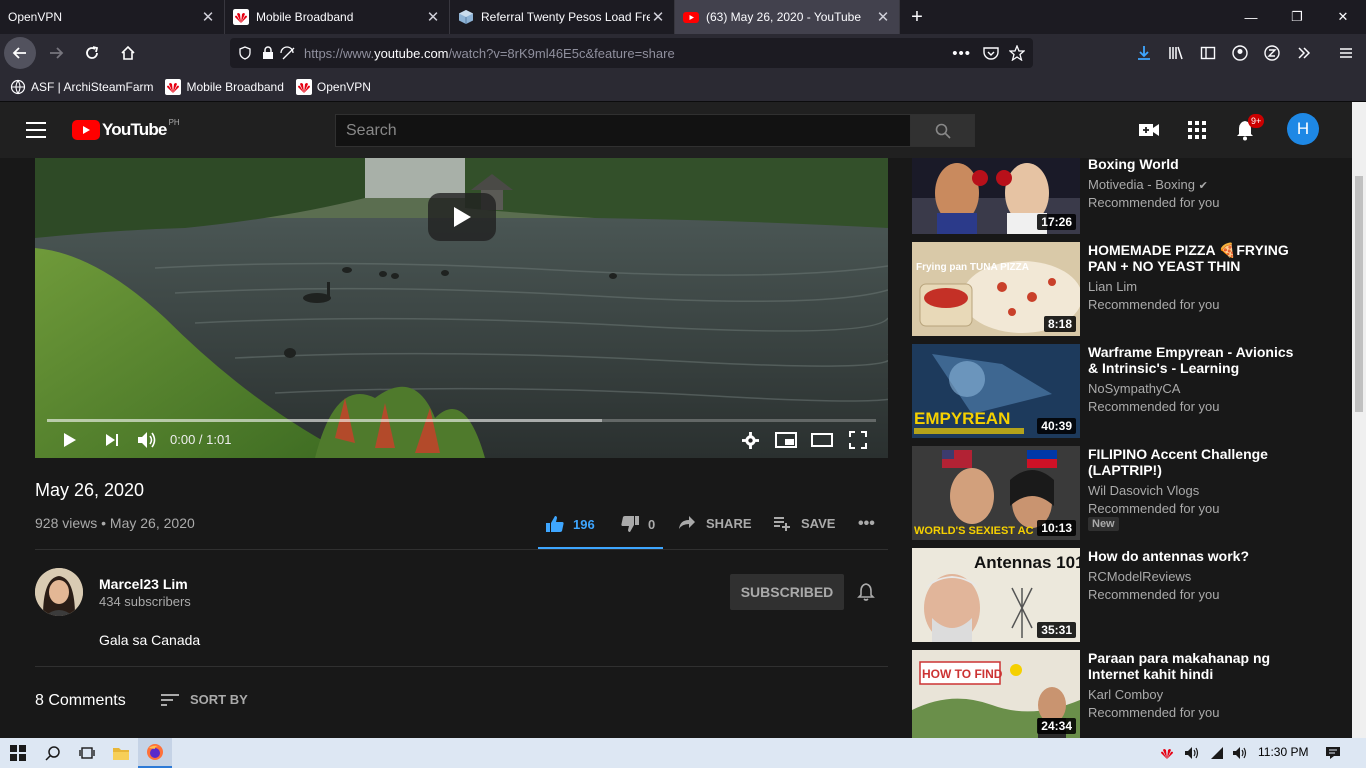 This screenshot has width=1366, height=768. I want to click on new-tab-button: +, so click(917, 17).